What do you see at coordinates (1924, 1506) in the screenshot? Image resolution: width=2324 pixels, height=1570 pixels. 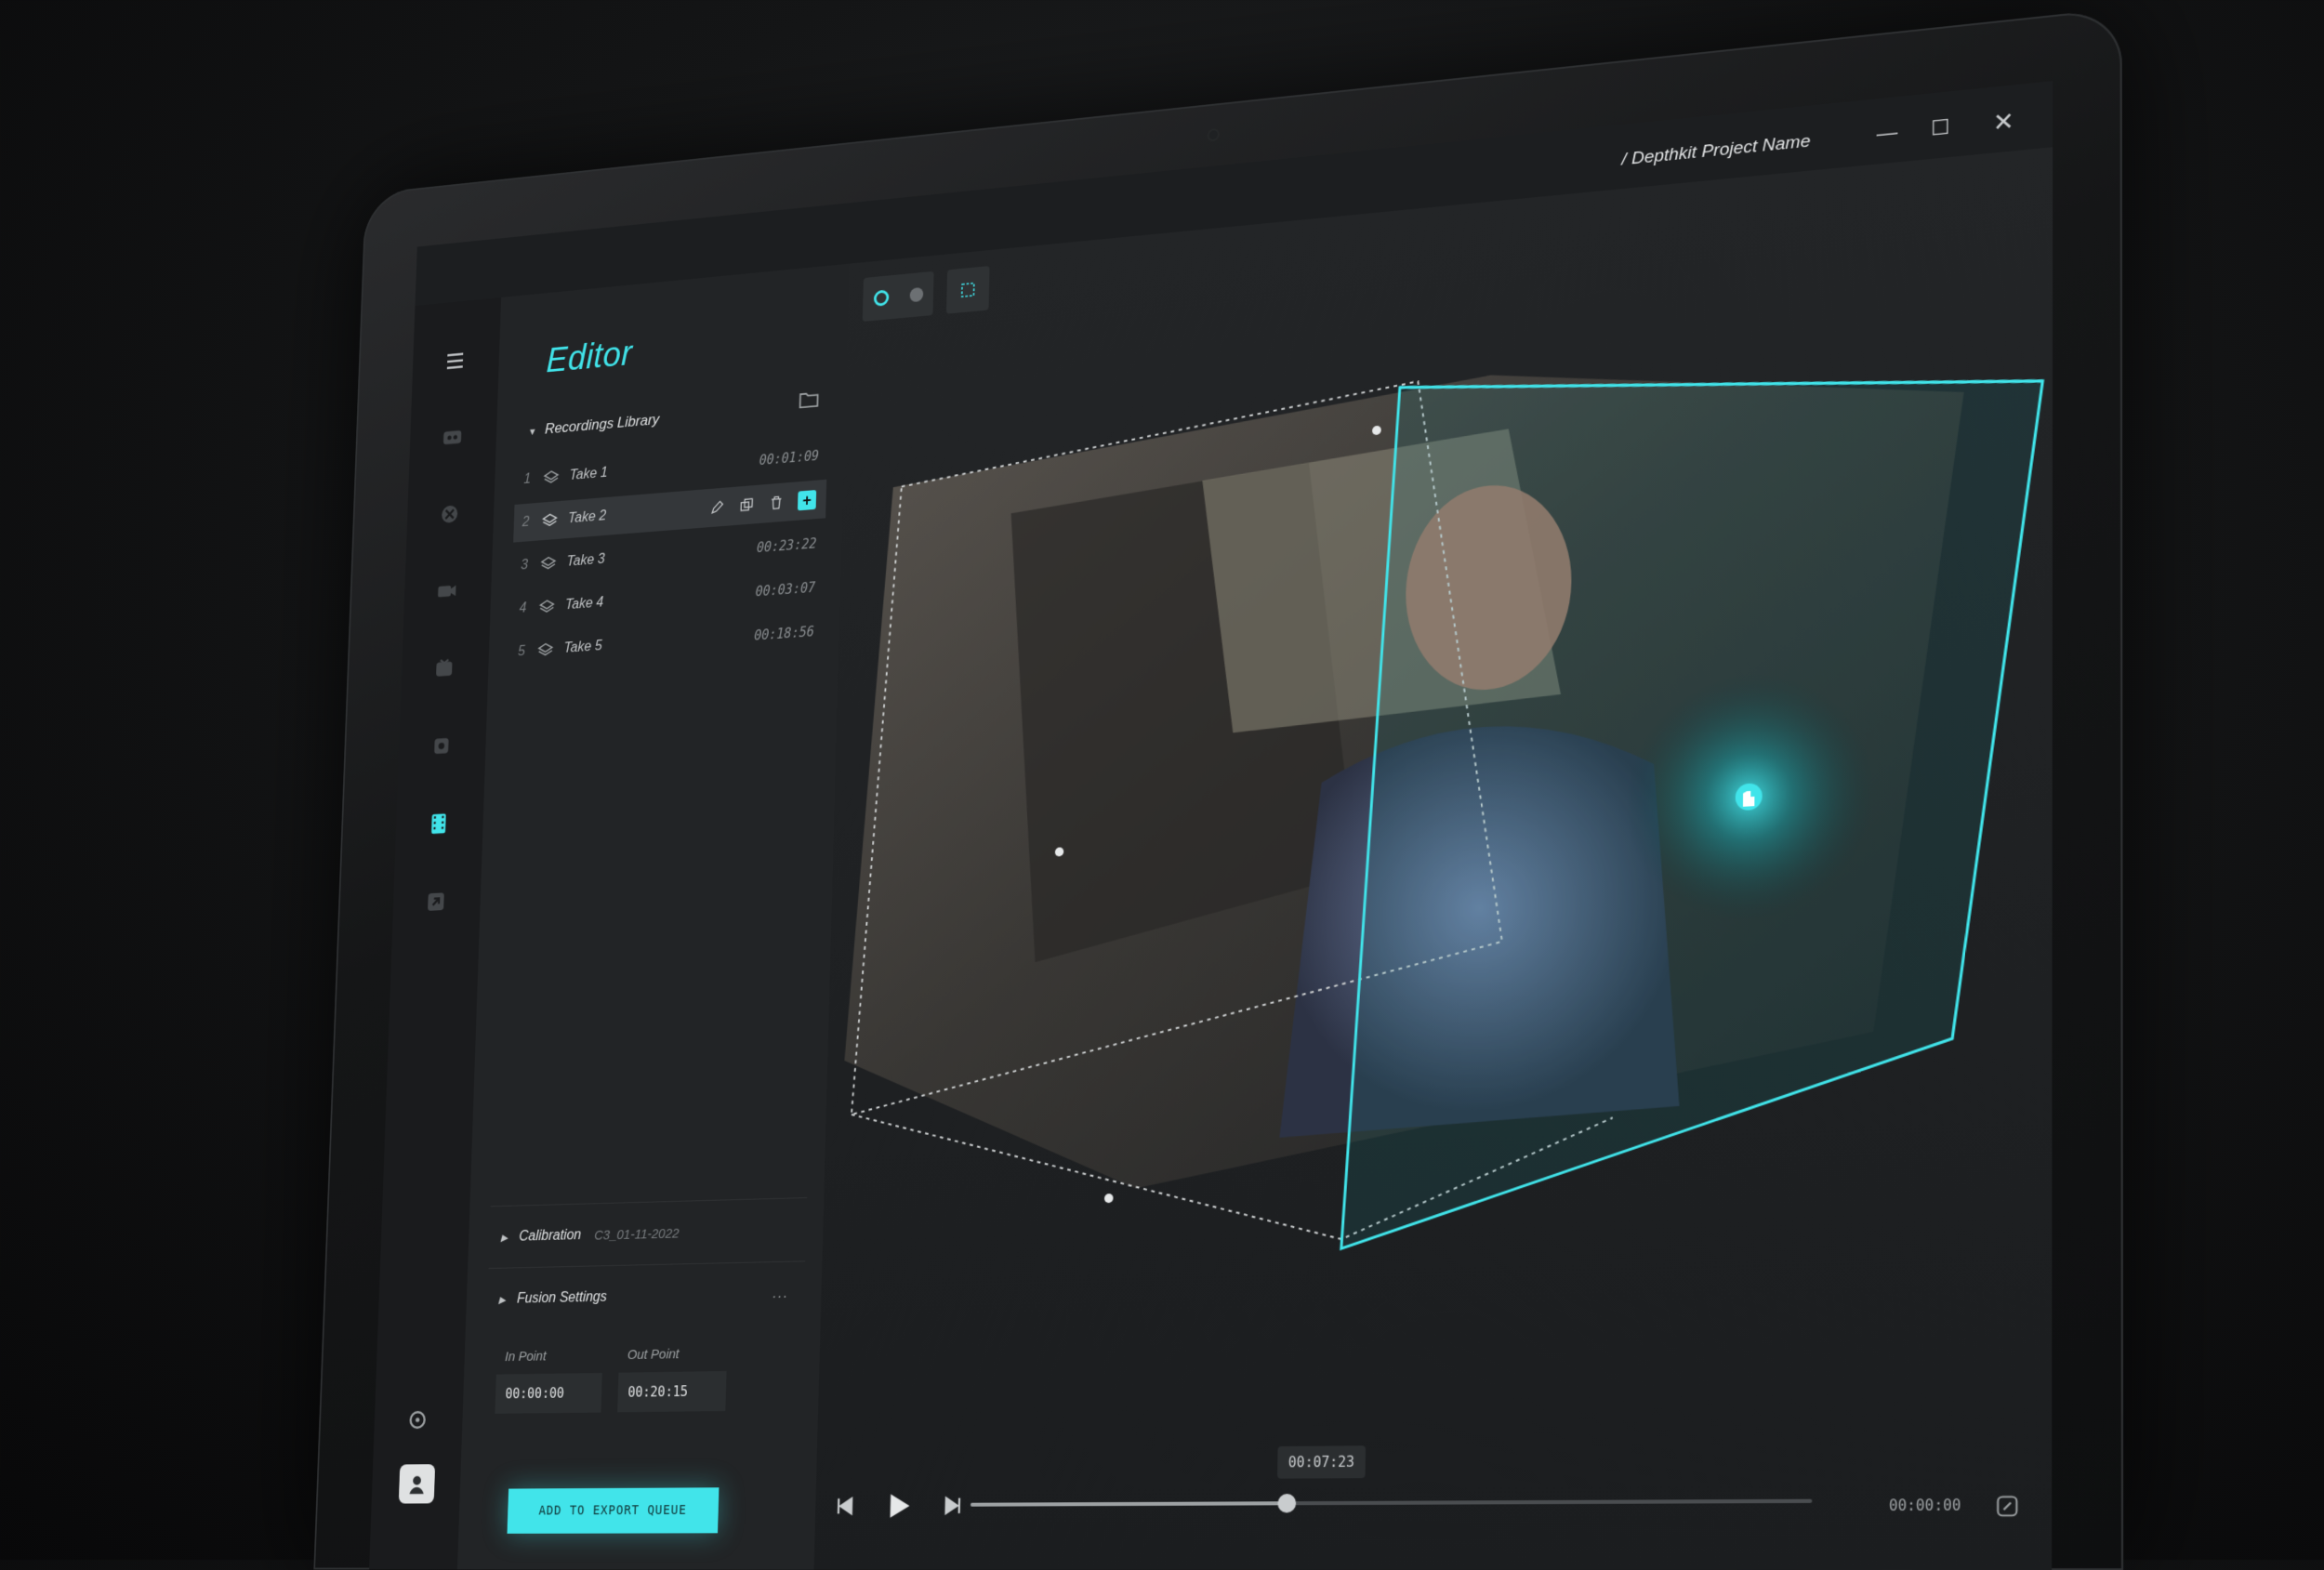 I see `end-time: 00:00:00` at bounding box center [1924, 1506].